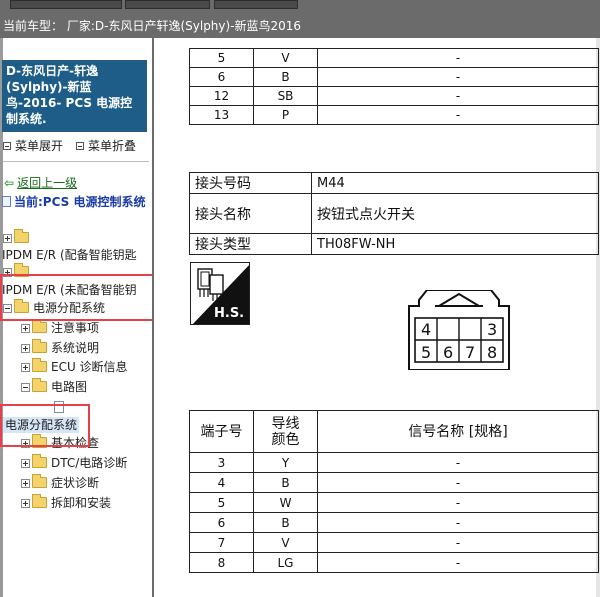 The width and height of the screenshot is (600, 597). Describe the element at coordinates (6, 201) in the screenshot. I see `document-icon` at that location.